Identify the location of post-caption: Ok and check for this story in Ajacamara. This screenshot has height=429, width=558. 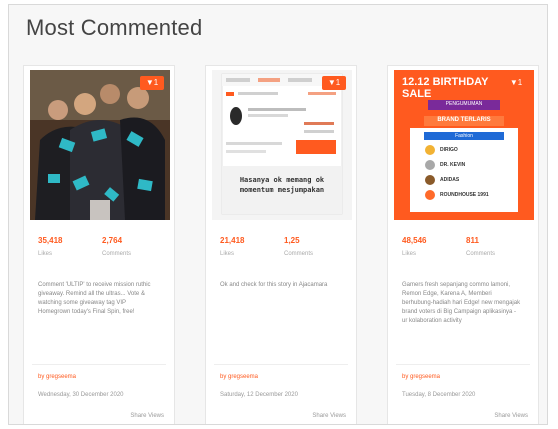
(274, 285).